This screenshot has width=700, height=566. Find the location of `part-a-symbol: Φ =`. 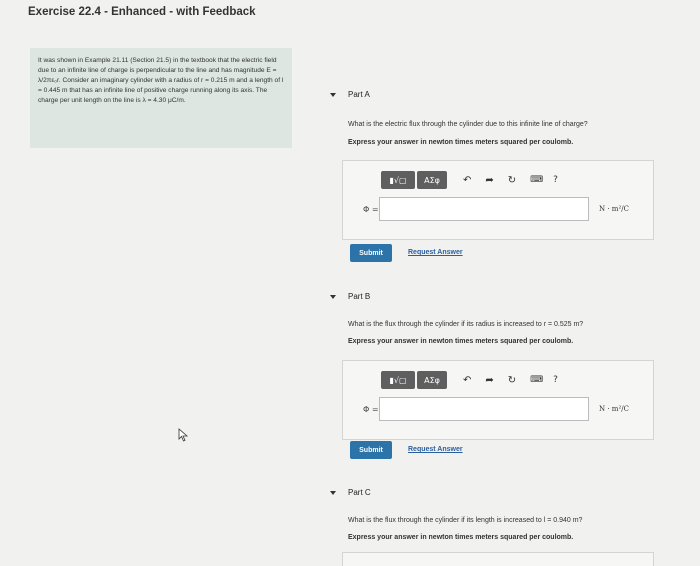

part-a-symbol: Φ = is located at coordinates (371, 209).